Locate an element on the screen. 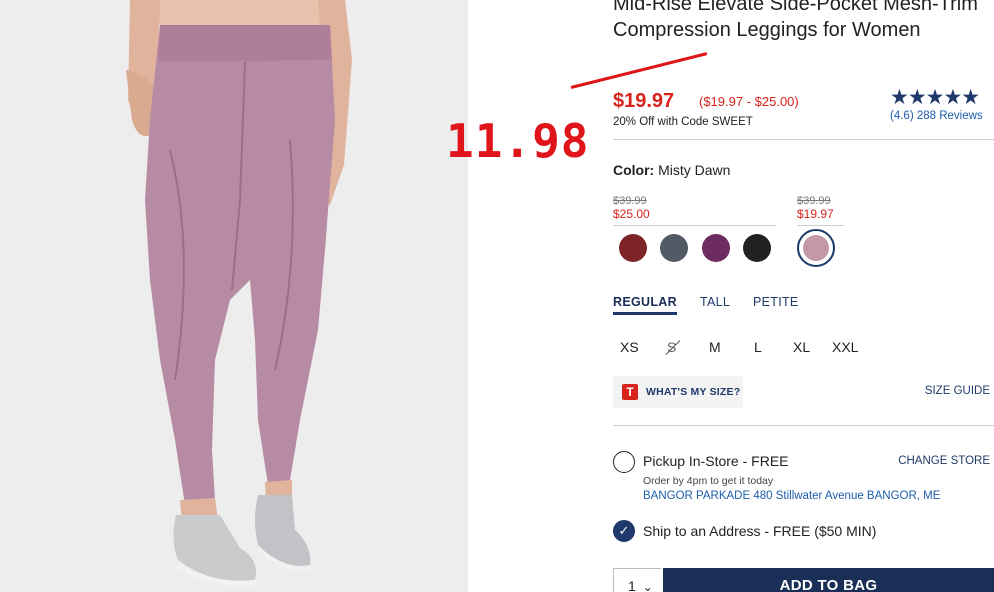 This screenshot has width=994, height=592. color-label: Color: is located at coordinates (634, 170).